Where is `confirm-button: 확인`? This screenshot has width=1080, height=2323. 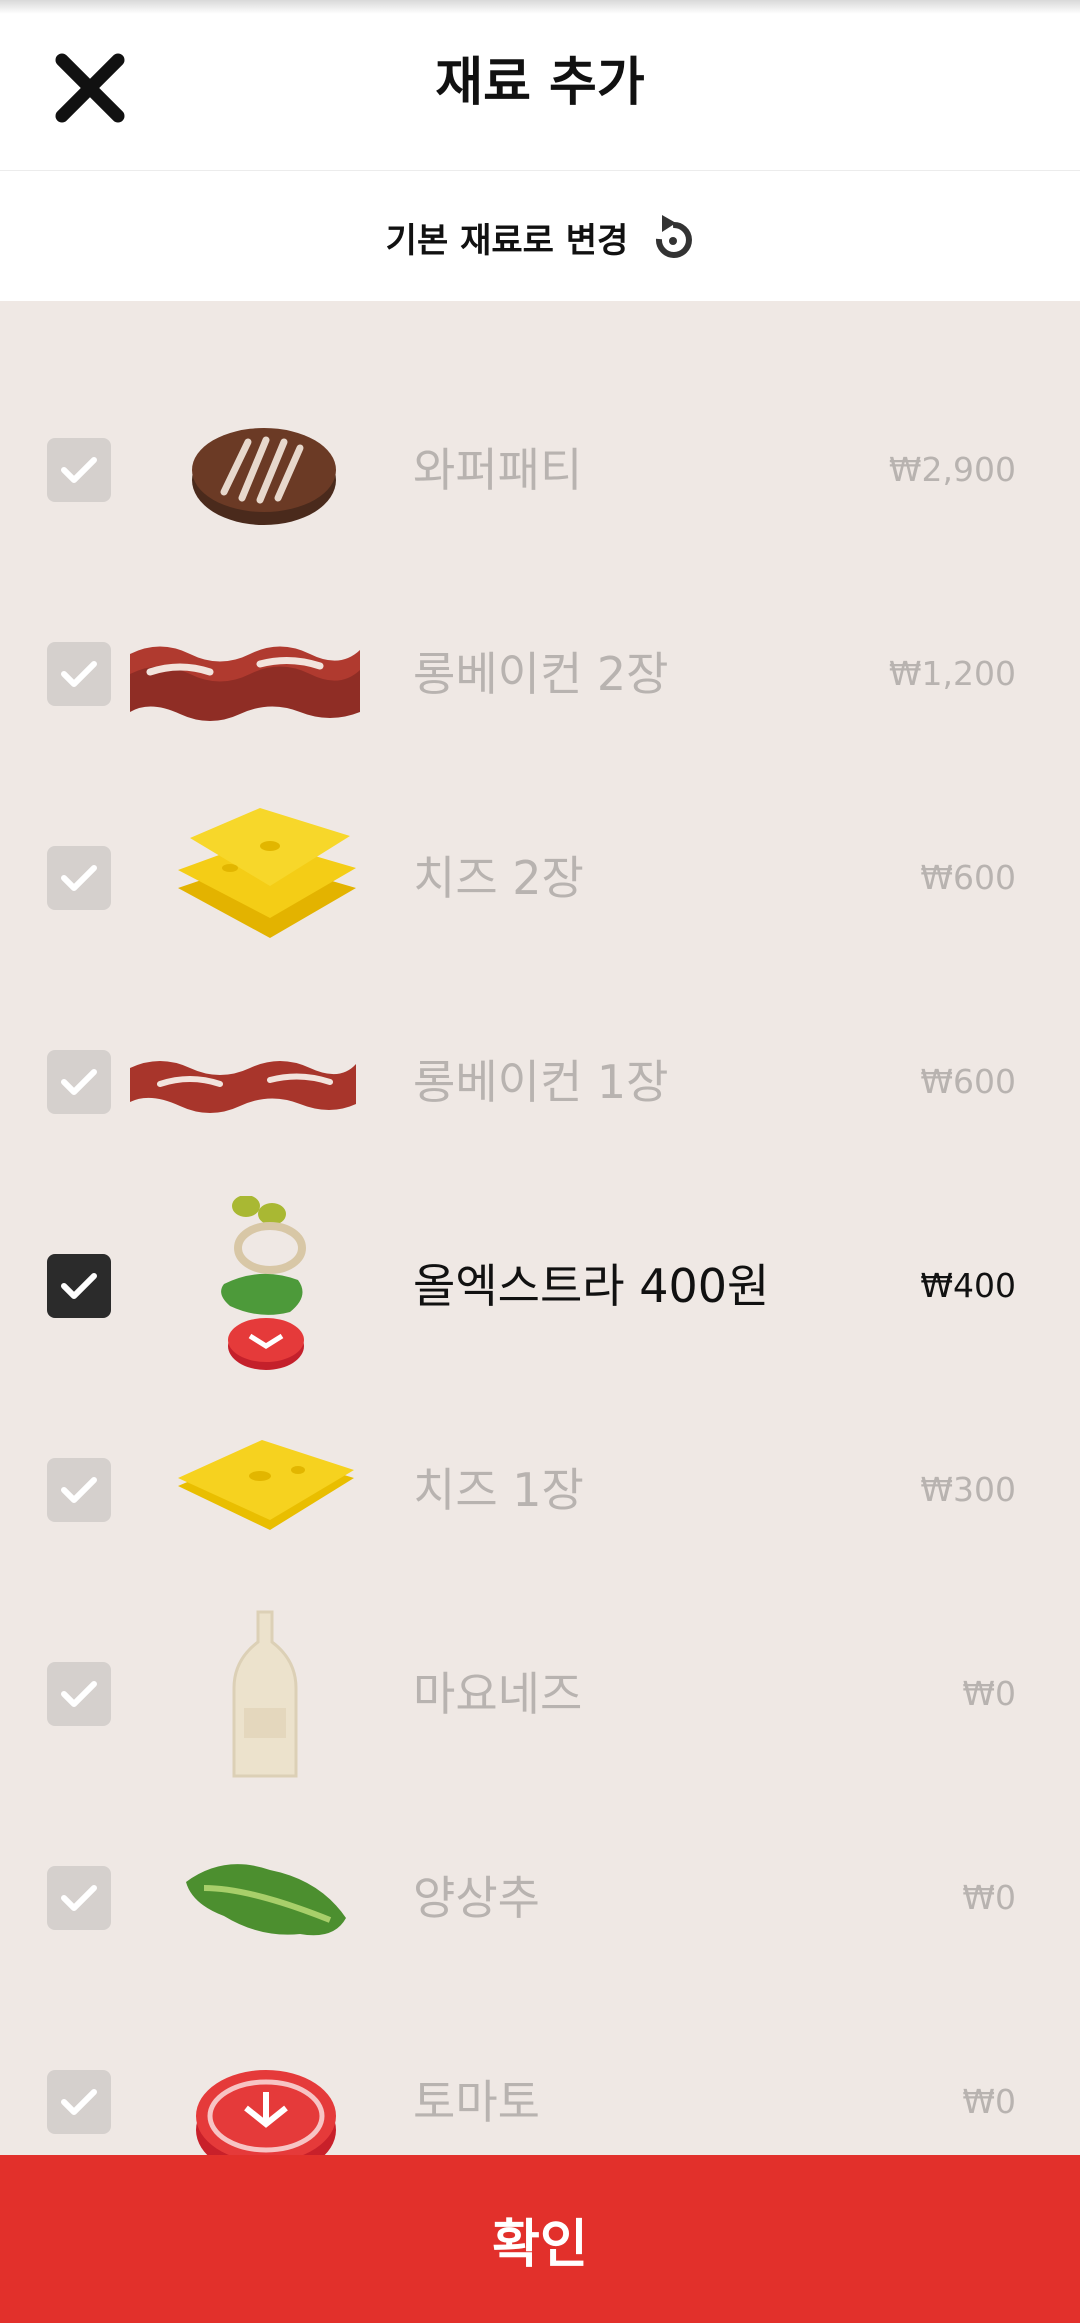 confirm-button: 확인 is located at coordinates (540, 2239).